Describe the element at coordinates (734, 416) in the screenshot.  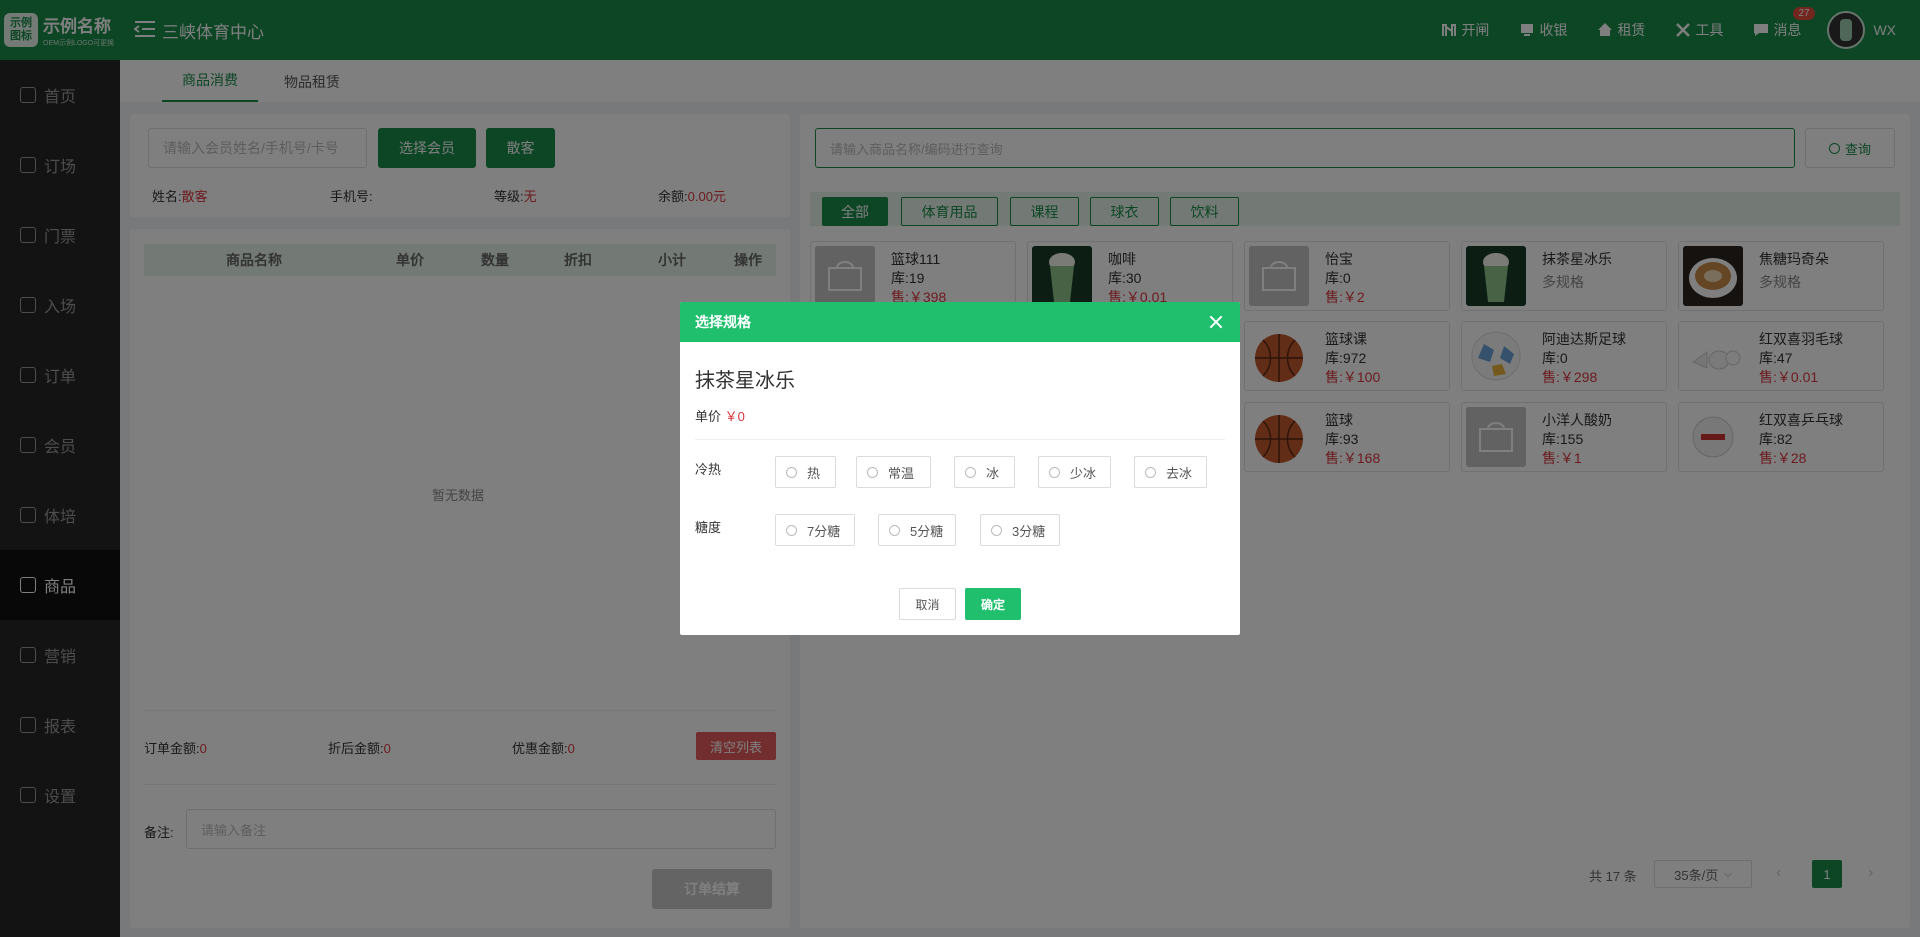
I see `price-value: ￥0` at that location.